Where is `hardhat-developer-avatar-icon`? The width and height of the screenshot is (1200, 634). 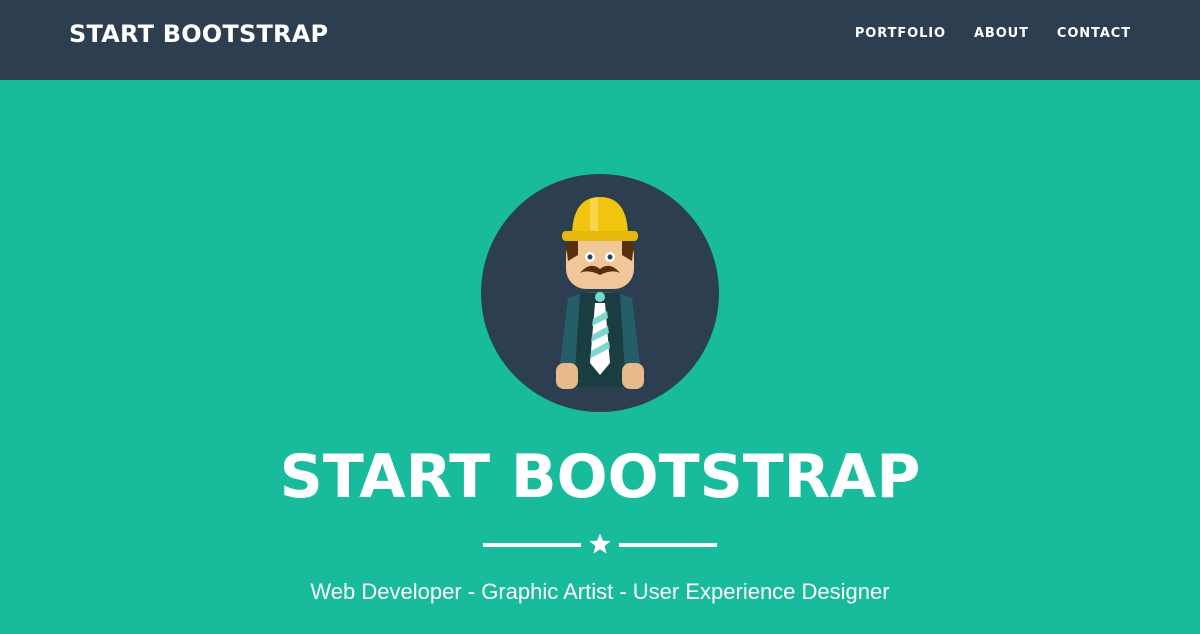 hardhat-developer-avatar-icon is located at coordinates (600, 293).